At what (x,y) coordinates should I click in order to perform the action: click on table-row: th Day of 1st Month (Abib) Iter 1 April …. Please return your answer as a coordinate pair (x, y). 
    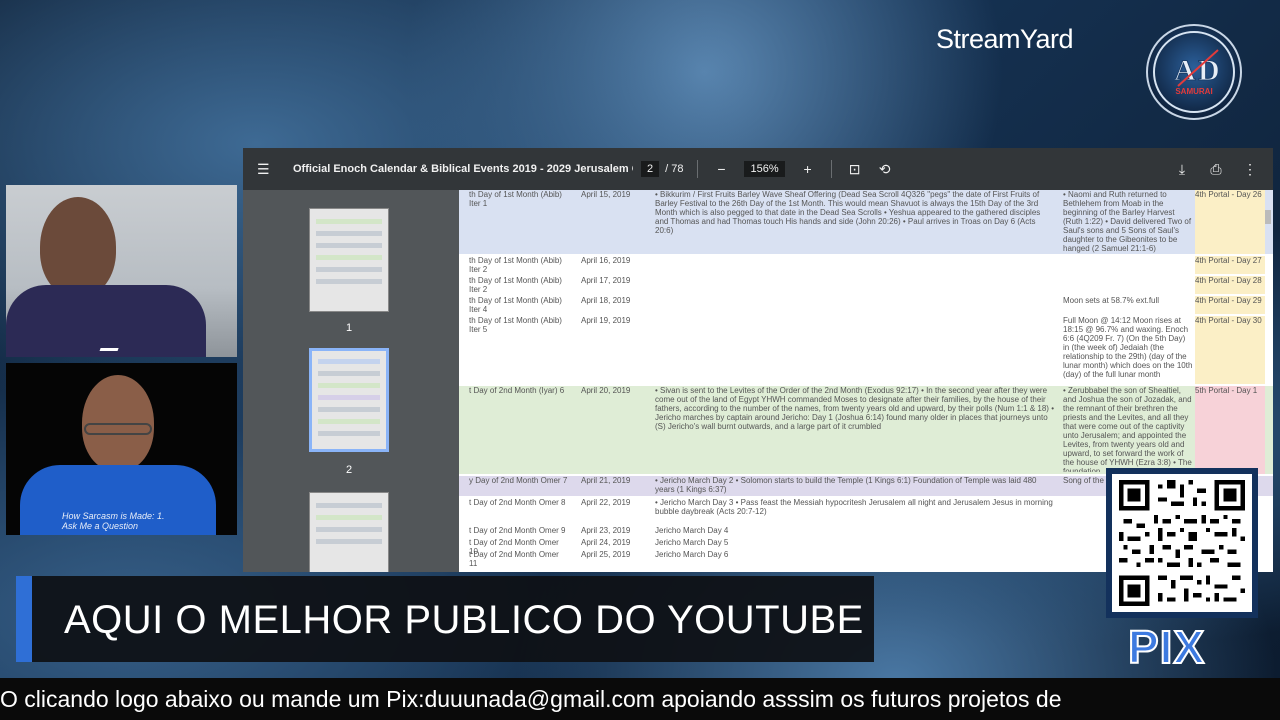
    Looking at the image, I should click on (866, 222).